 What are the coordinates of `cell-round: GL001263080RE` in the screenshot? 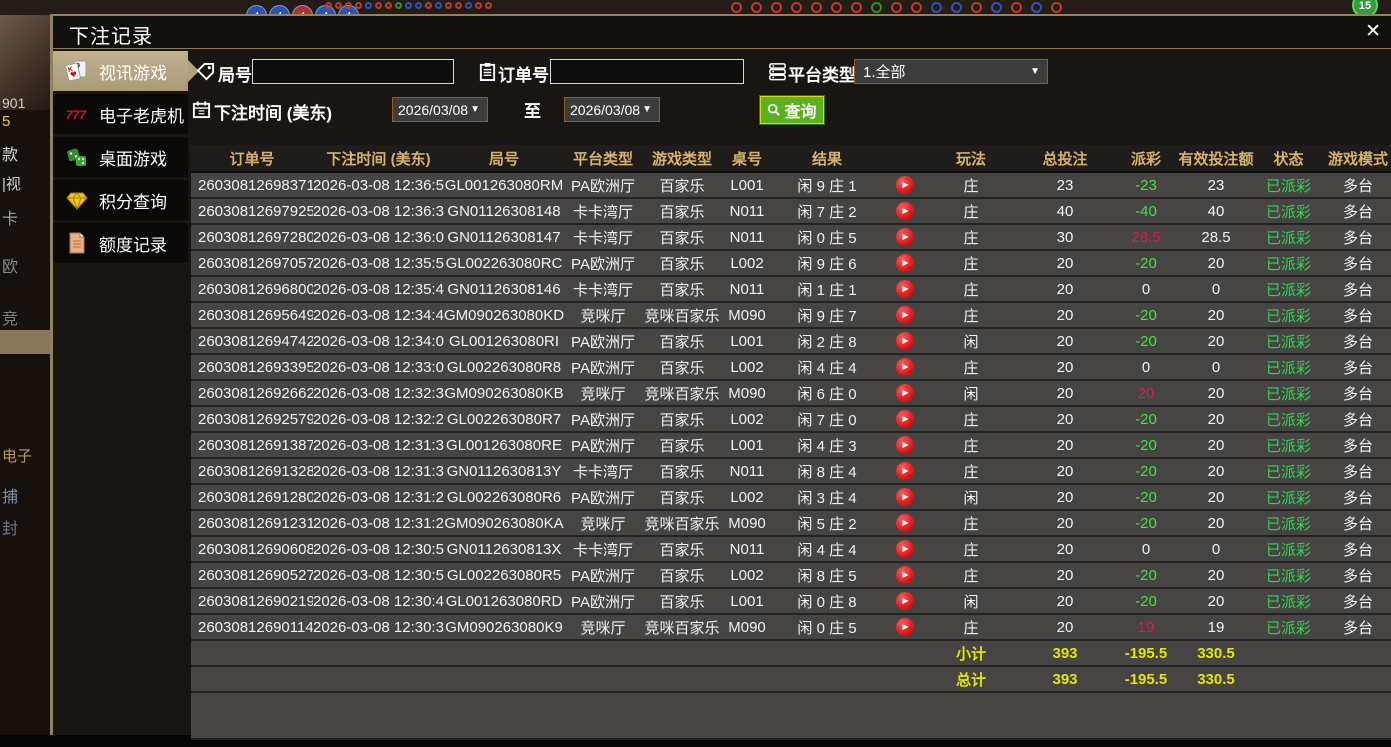 It's located at (504, 445).